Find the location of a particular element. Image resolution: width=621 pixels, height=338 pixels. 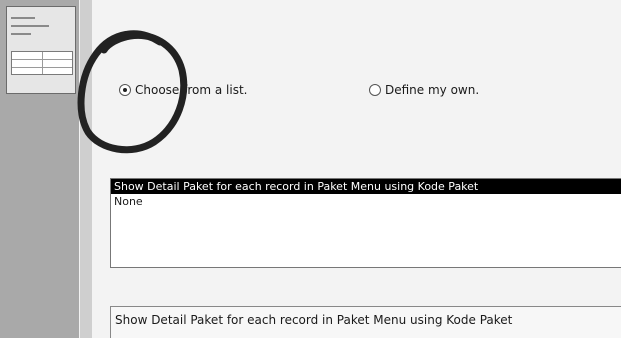

define-my-own-option: Define my own. is located at coordinates (424, 90).